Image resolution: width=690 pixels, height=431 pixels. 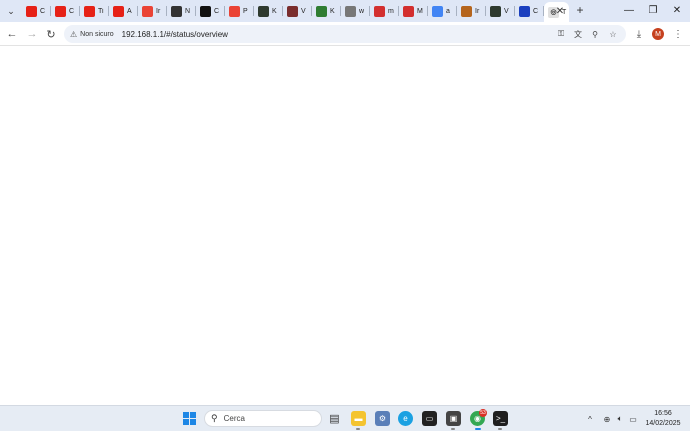 I want to click on amazon-icon, so click(x=205, y=11).